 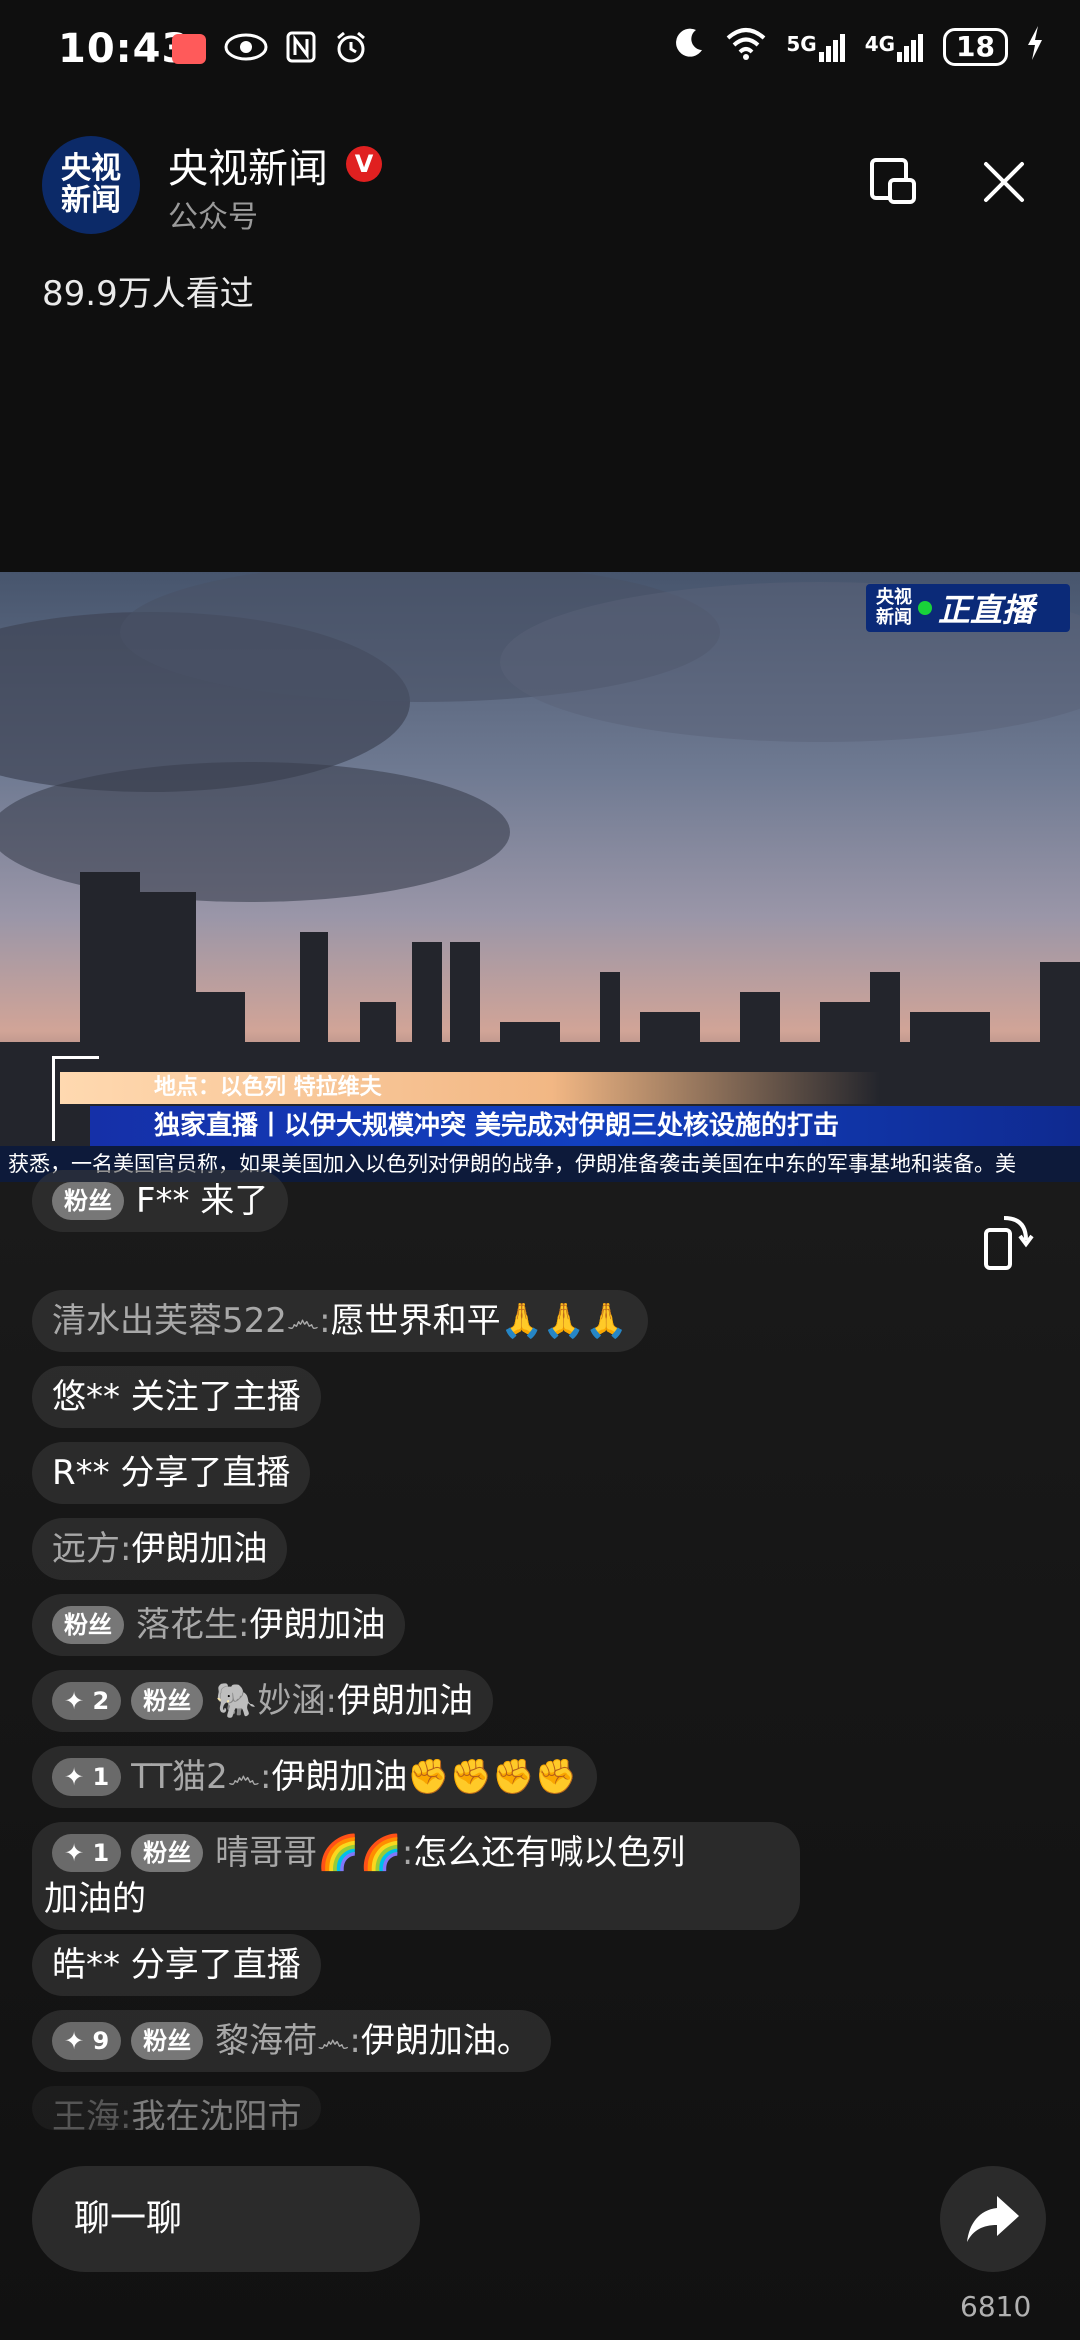 I want to click on status-right-icons: 5G 4G 18, so click(x=858, y=46).